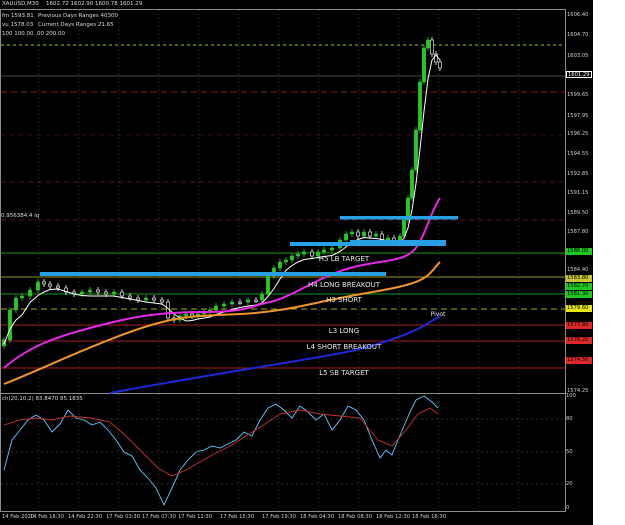  I want to click on level-label-l4: L4 SHORT BREAKOUT, so click(344, 347).